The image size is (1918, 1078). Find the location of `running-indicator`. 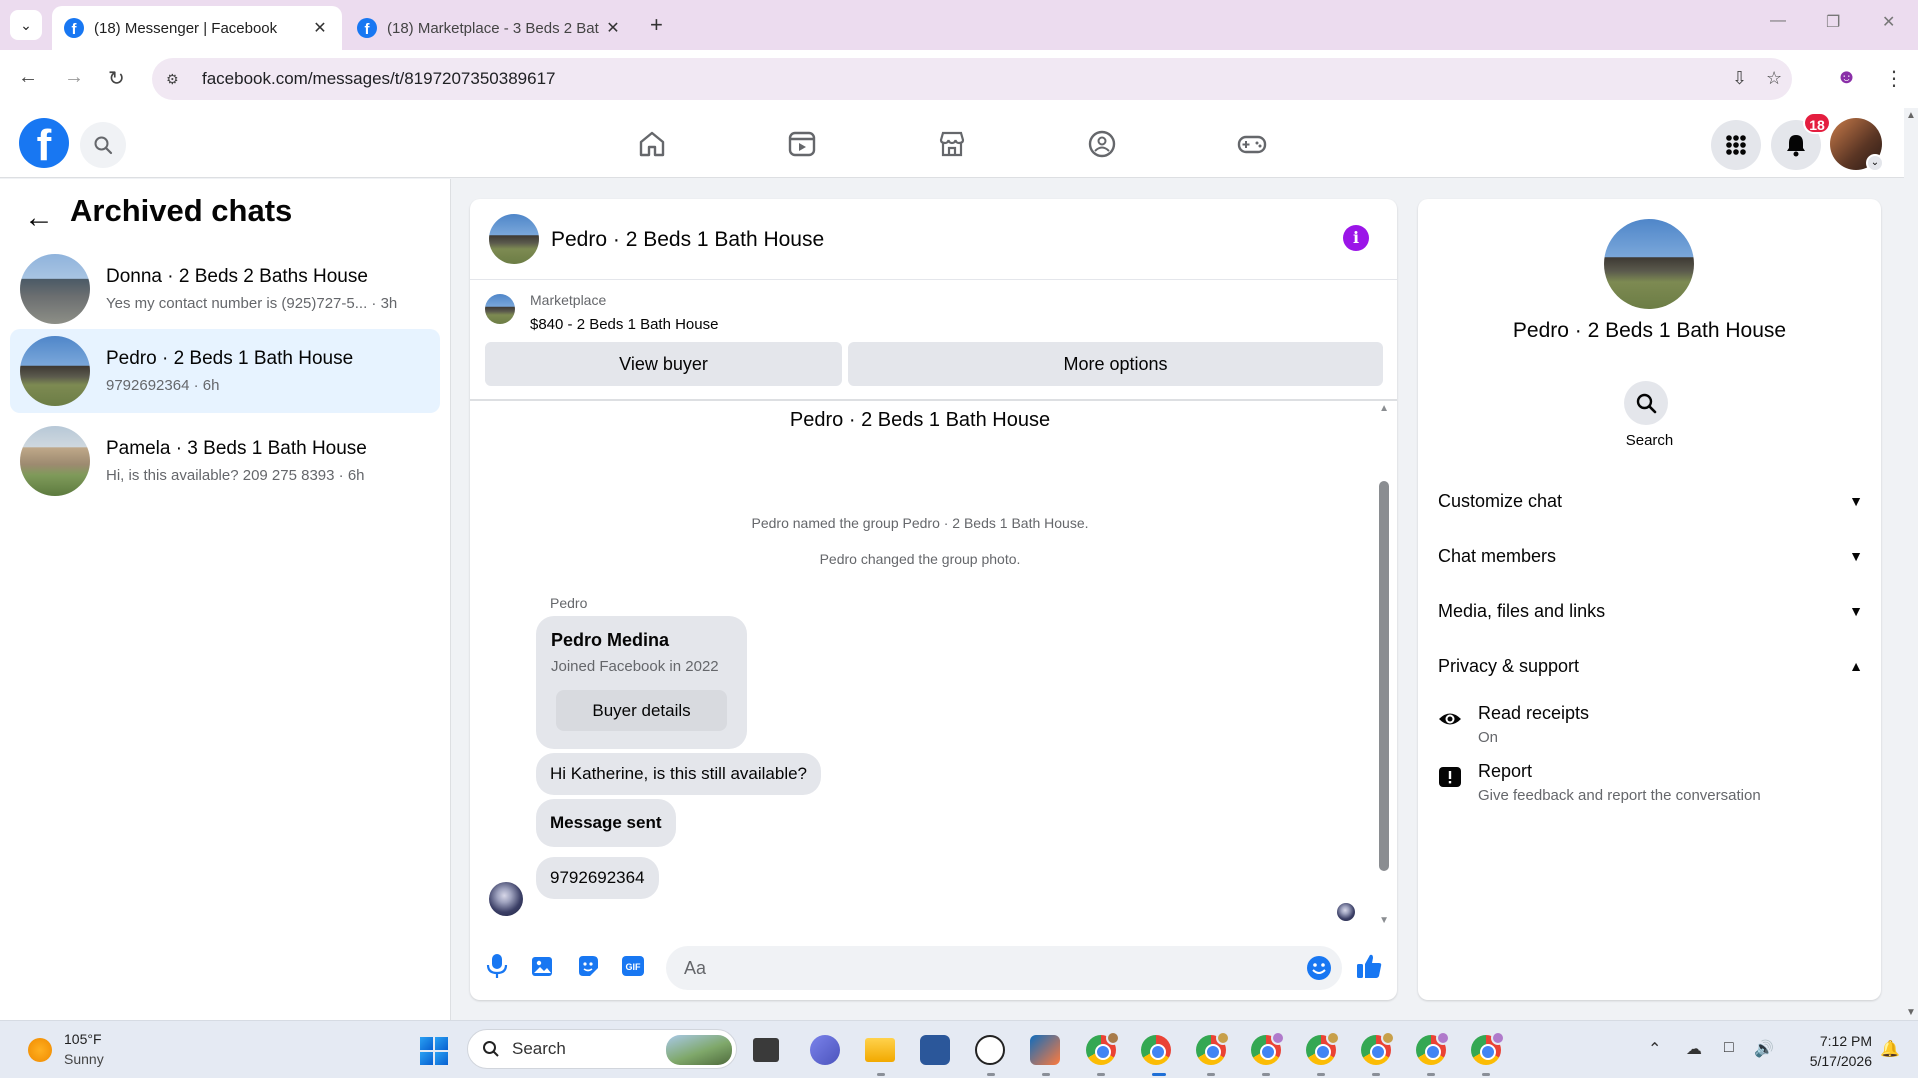

running-indicator is located at coordinates (1159, 1074).